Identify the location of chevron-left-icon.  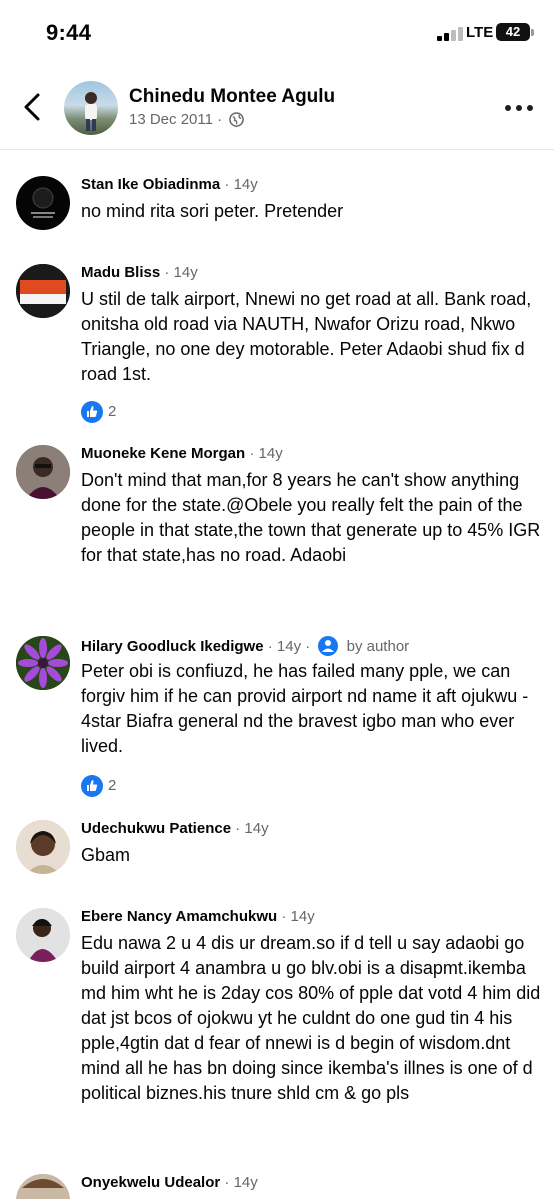
(32, 107).